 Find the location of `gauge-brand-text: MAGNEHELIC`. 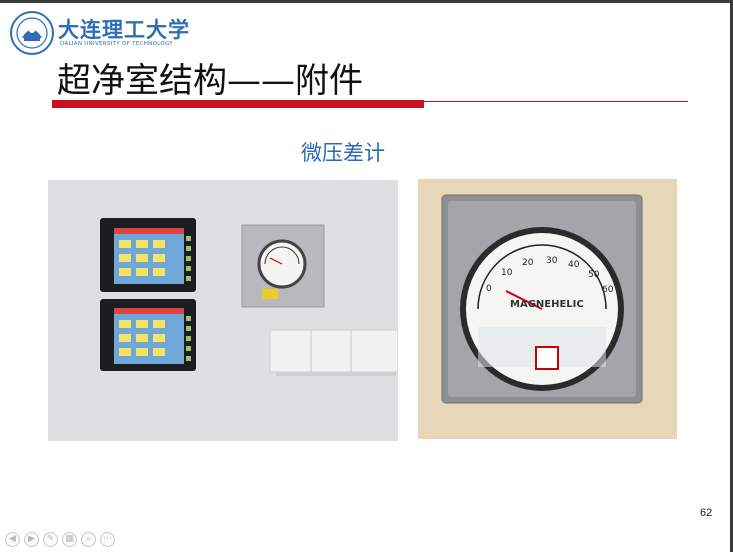

gauge-brand-text: MAGNEHELIC is located at coordinates (547, 304).